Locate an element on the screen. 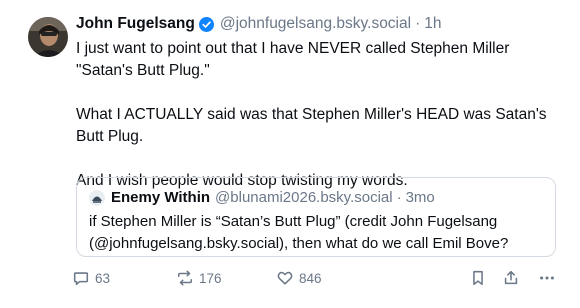 Image resolution: width=580 pixels, height=308 pixels. share-icon is located at coordinates (511, 278).